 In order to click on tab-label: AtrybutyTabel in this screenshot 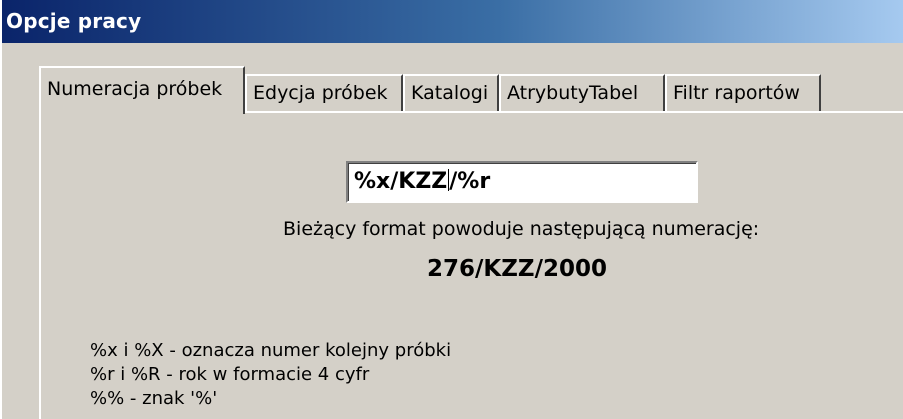, I will do `click(573, 93)`.